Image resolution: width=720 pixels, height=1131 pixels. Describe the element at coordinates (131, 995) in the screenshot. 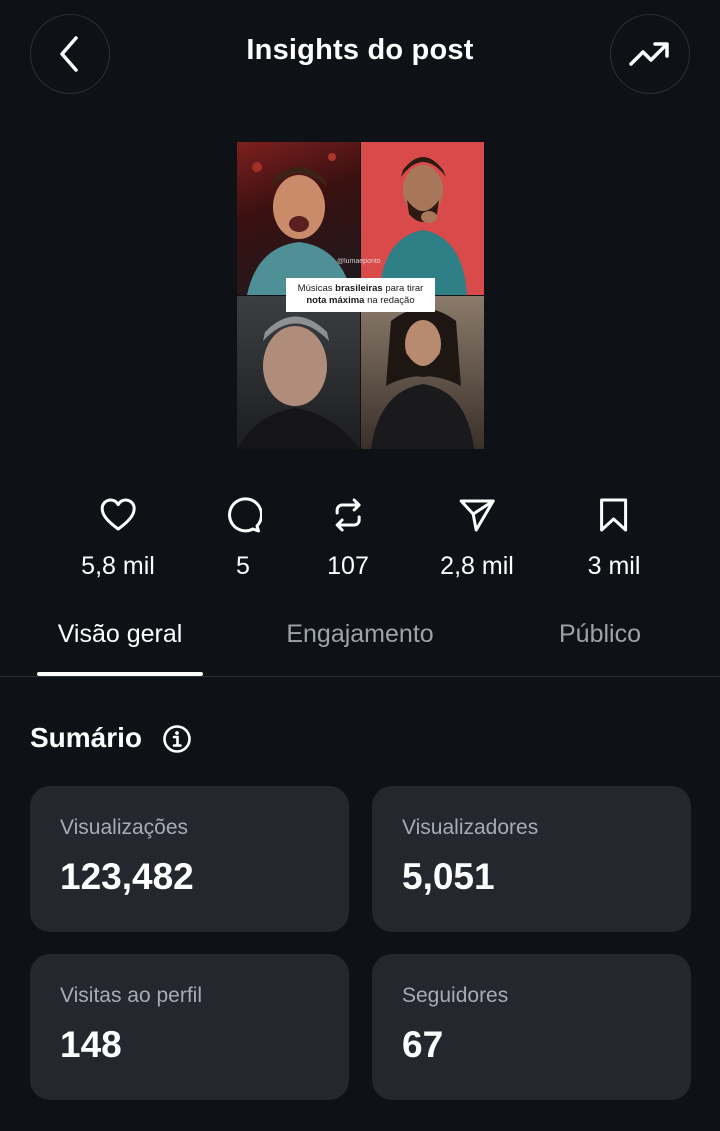

I see `card-label: Visitas ao perfil` at that location.